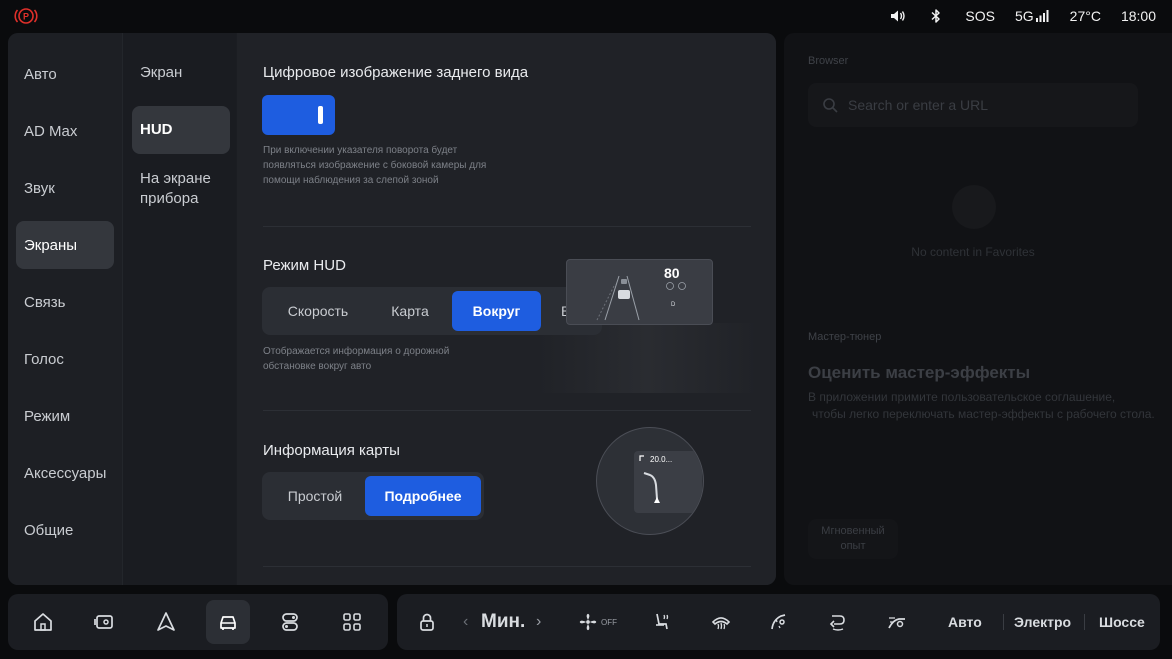  I want to click on nav-item-general: Общие, so click(65, 530).